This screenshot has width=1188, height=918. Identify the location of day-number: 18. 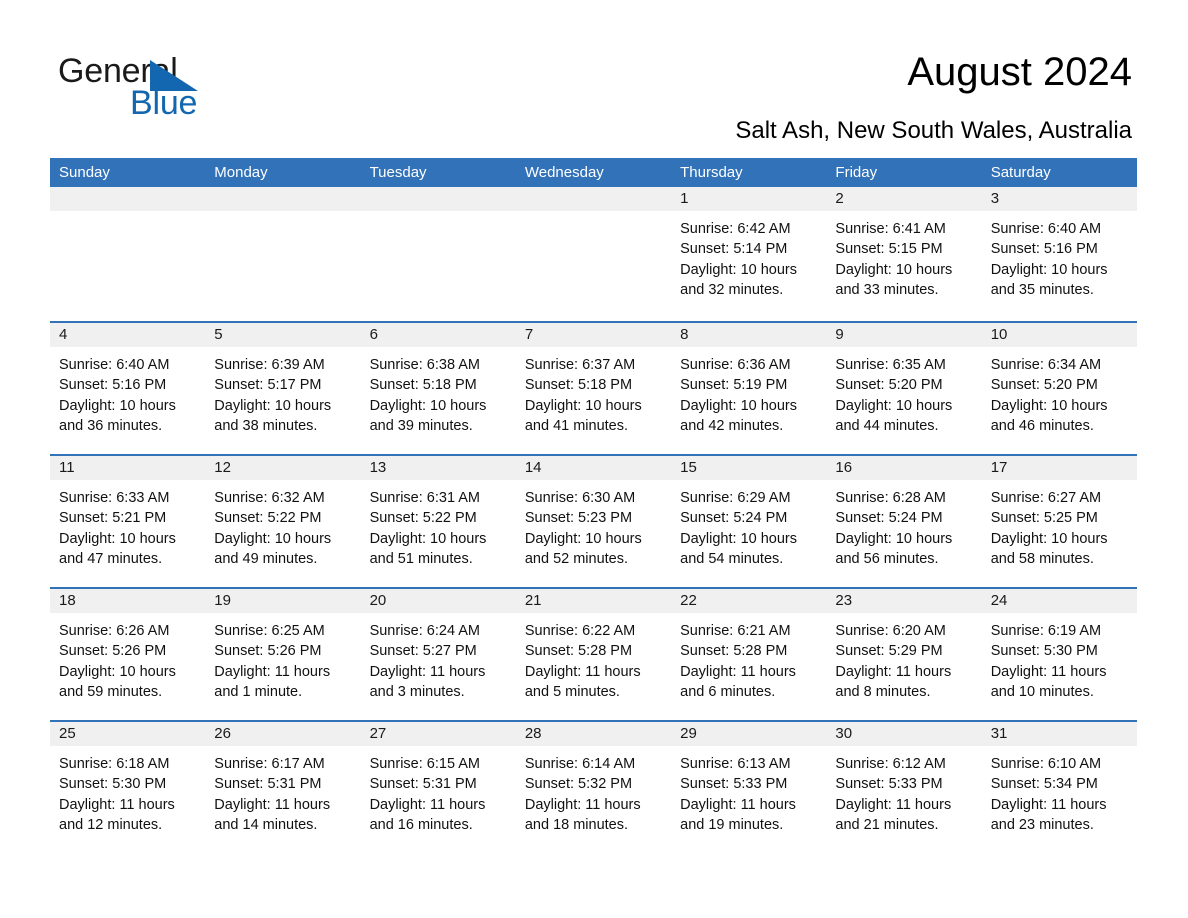
(128, 601).